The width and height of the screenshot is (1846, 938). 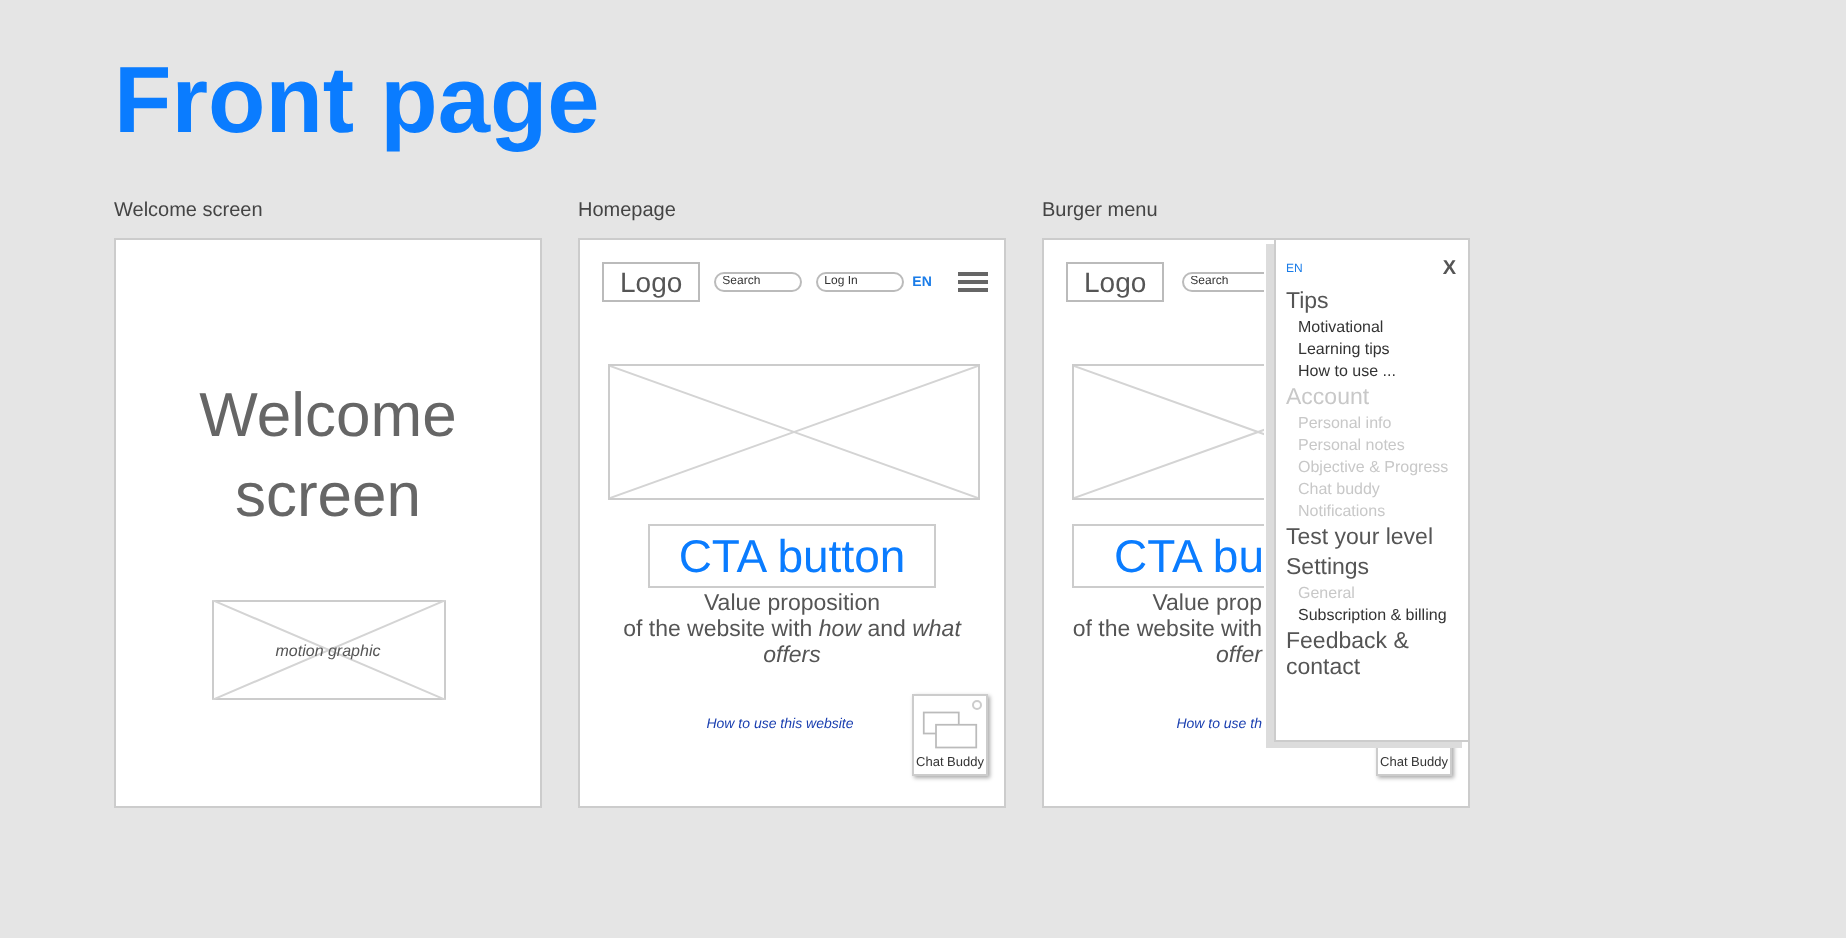 What do you see at coordinates (1377, 656) in the screenshot?
I see `menu-section: Feedback & contact` at bounding box center [1377, 656].